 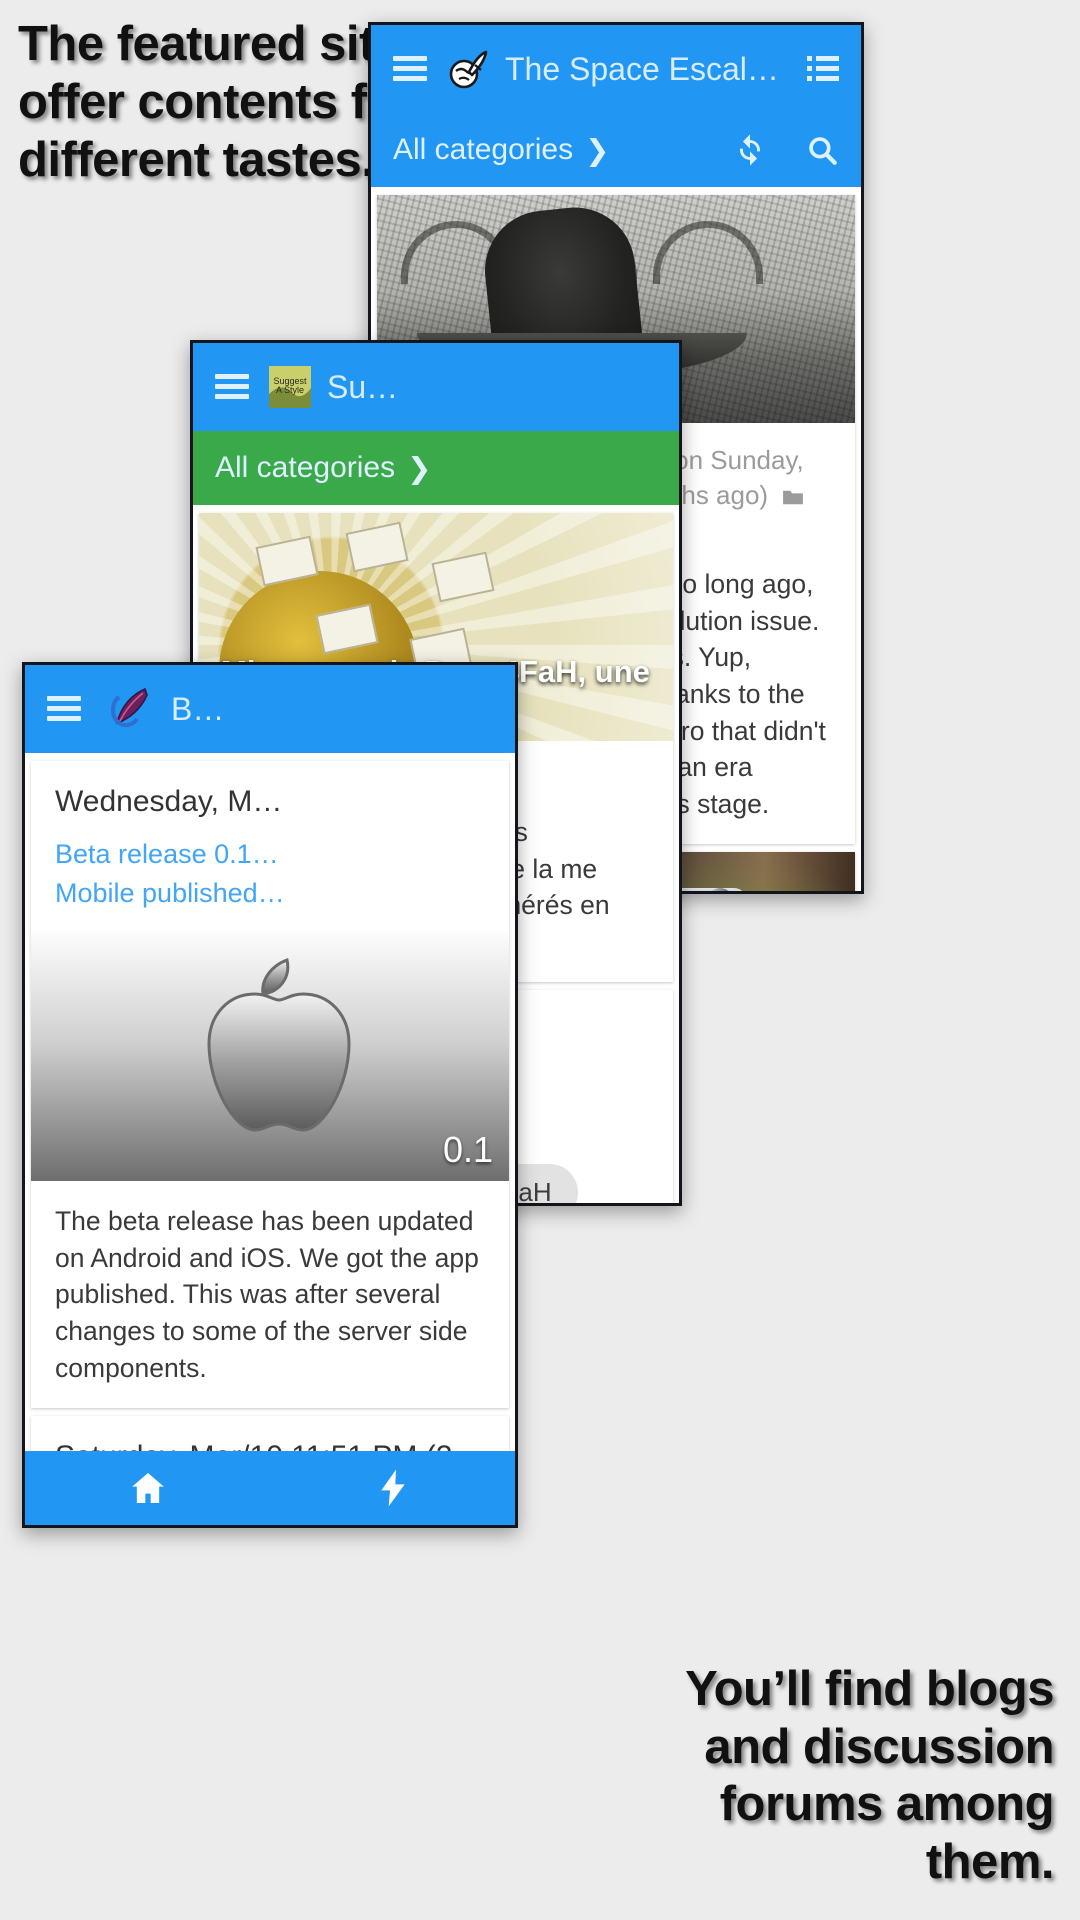 What do you see at coordinates (823, 69) in the screenshot?
I see `list-icon` at bounding box center [823, 69].